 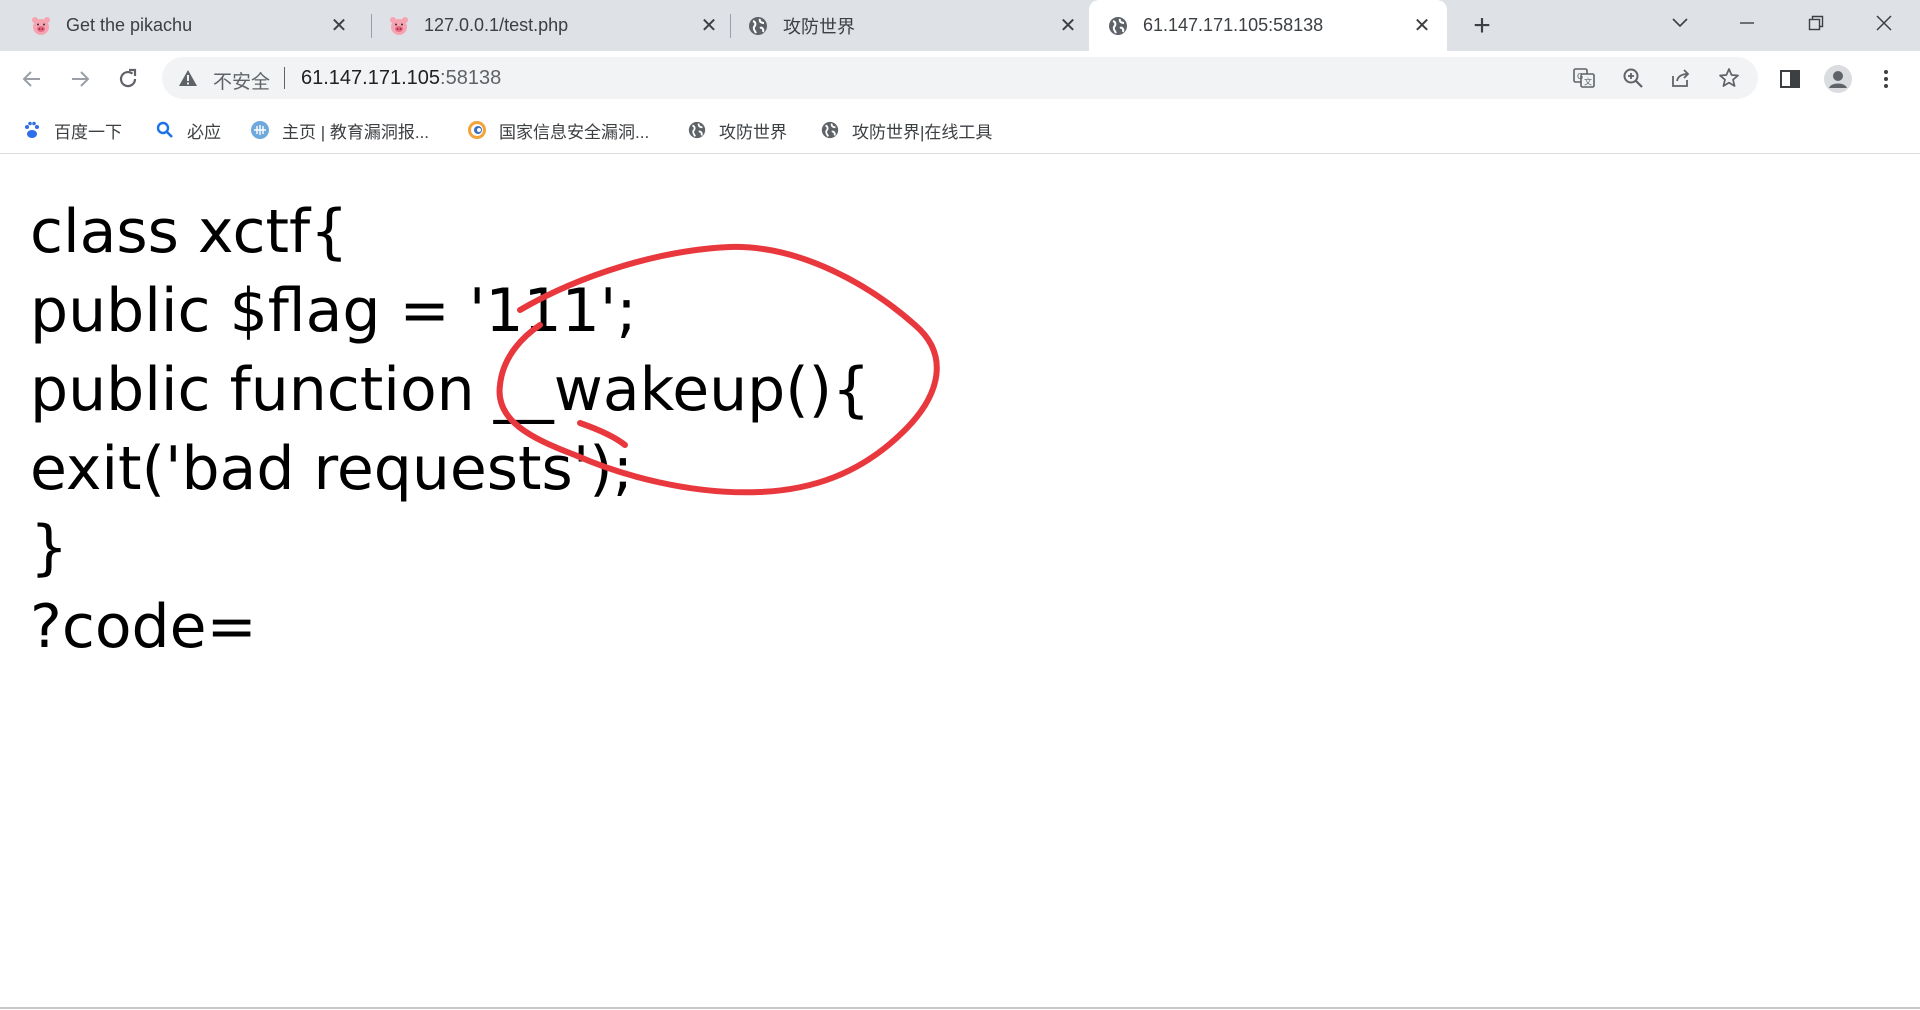 I want to click on not-secure-label: 不安全, so click(x=241, y=80).